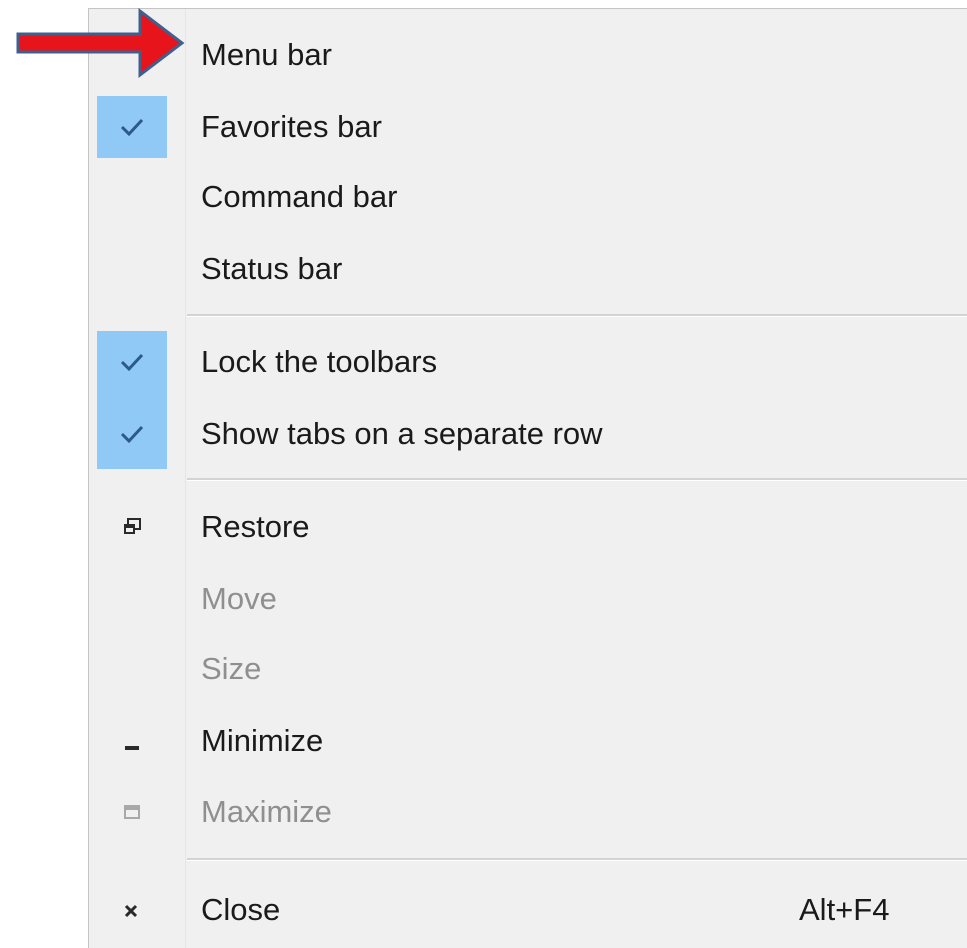 Image resolution: width=967 pixels, height=948 pixels. What do you see at coordinates (528, 269) in the screenshot?
I see `menu-item-status-bar: Status bar` at bounding box center [528, 269].